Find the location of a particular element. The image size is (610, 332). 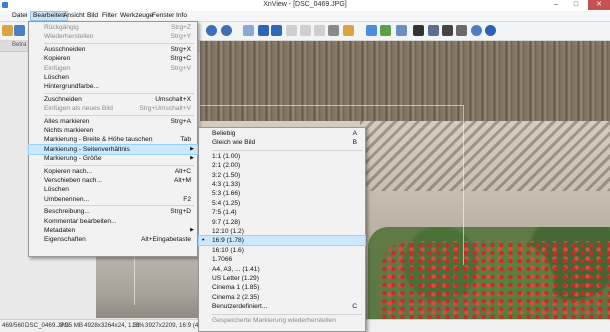

menu-item-shortcut: Strg+A is located at coordinates (180, 121).